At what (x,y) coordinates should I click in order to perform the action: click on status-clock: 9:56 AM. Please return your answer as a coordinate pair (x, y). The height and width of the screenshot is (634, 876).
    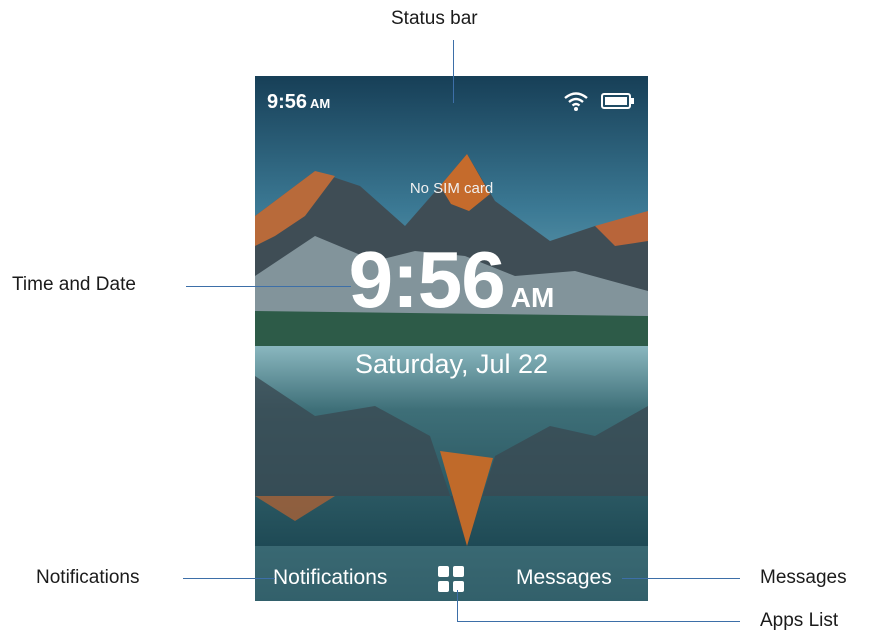
    Looking at the image, I should click on (298, 103).